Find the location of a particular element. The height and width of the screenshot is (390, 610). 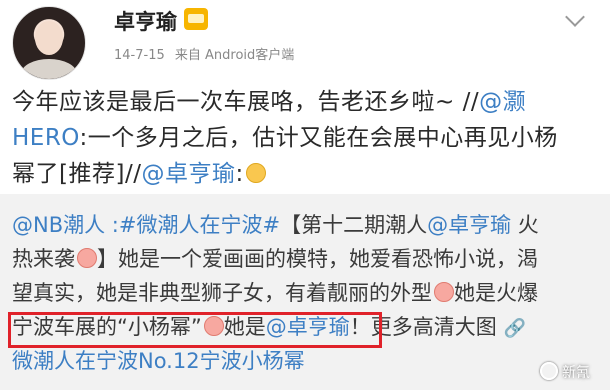

link-icon: 🔗 is located at coordinates (514, 329).